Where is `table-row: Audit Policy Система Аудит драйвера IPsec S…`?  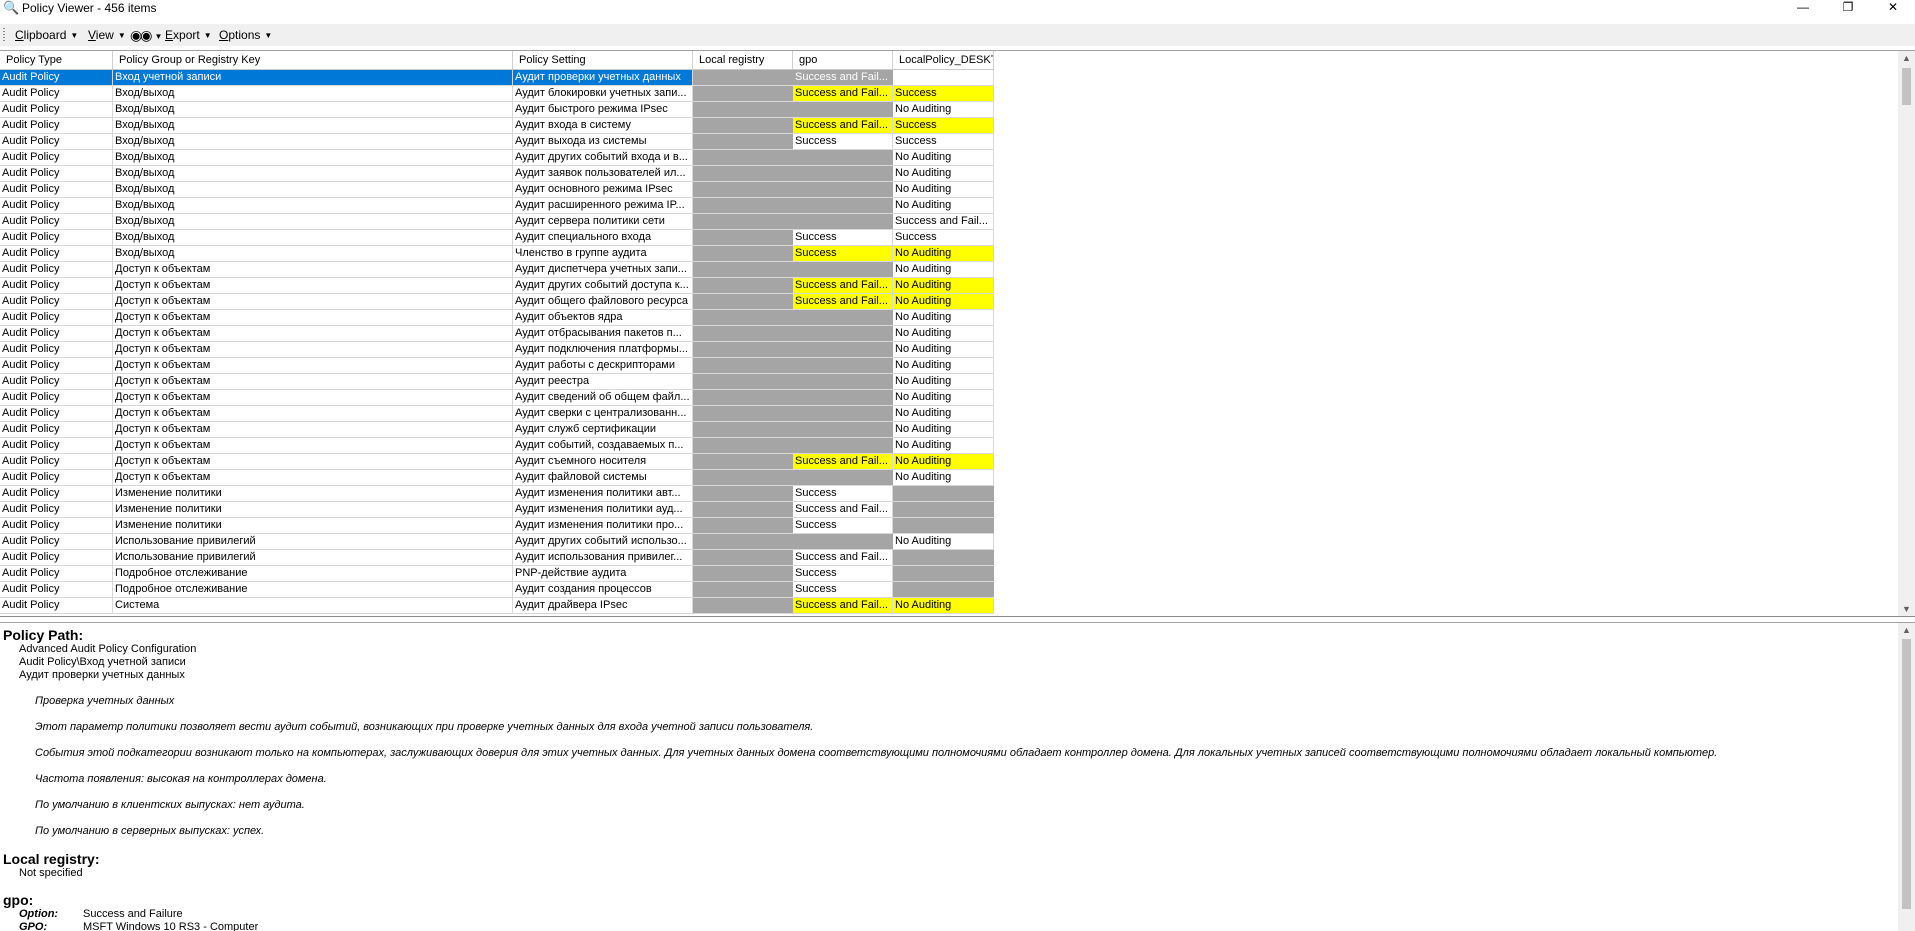 table-row: Audit Policy Система Аудит драйвера IPsec S… is located at coordinates (497, 606).